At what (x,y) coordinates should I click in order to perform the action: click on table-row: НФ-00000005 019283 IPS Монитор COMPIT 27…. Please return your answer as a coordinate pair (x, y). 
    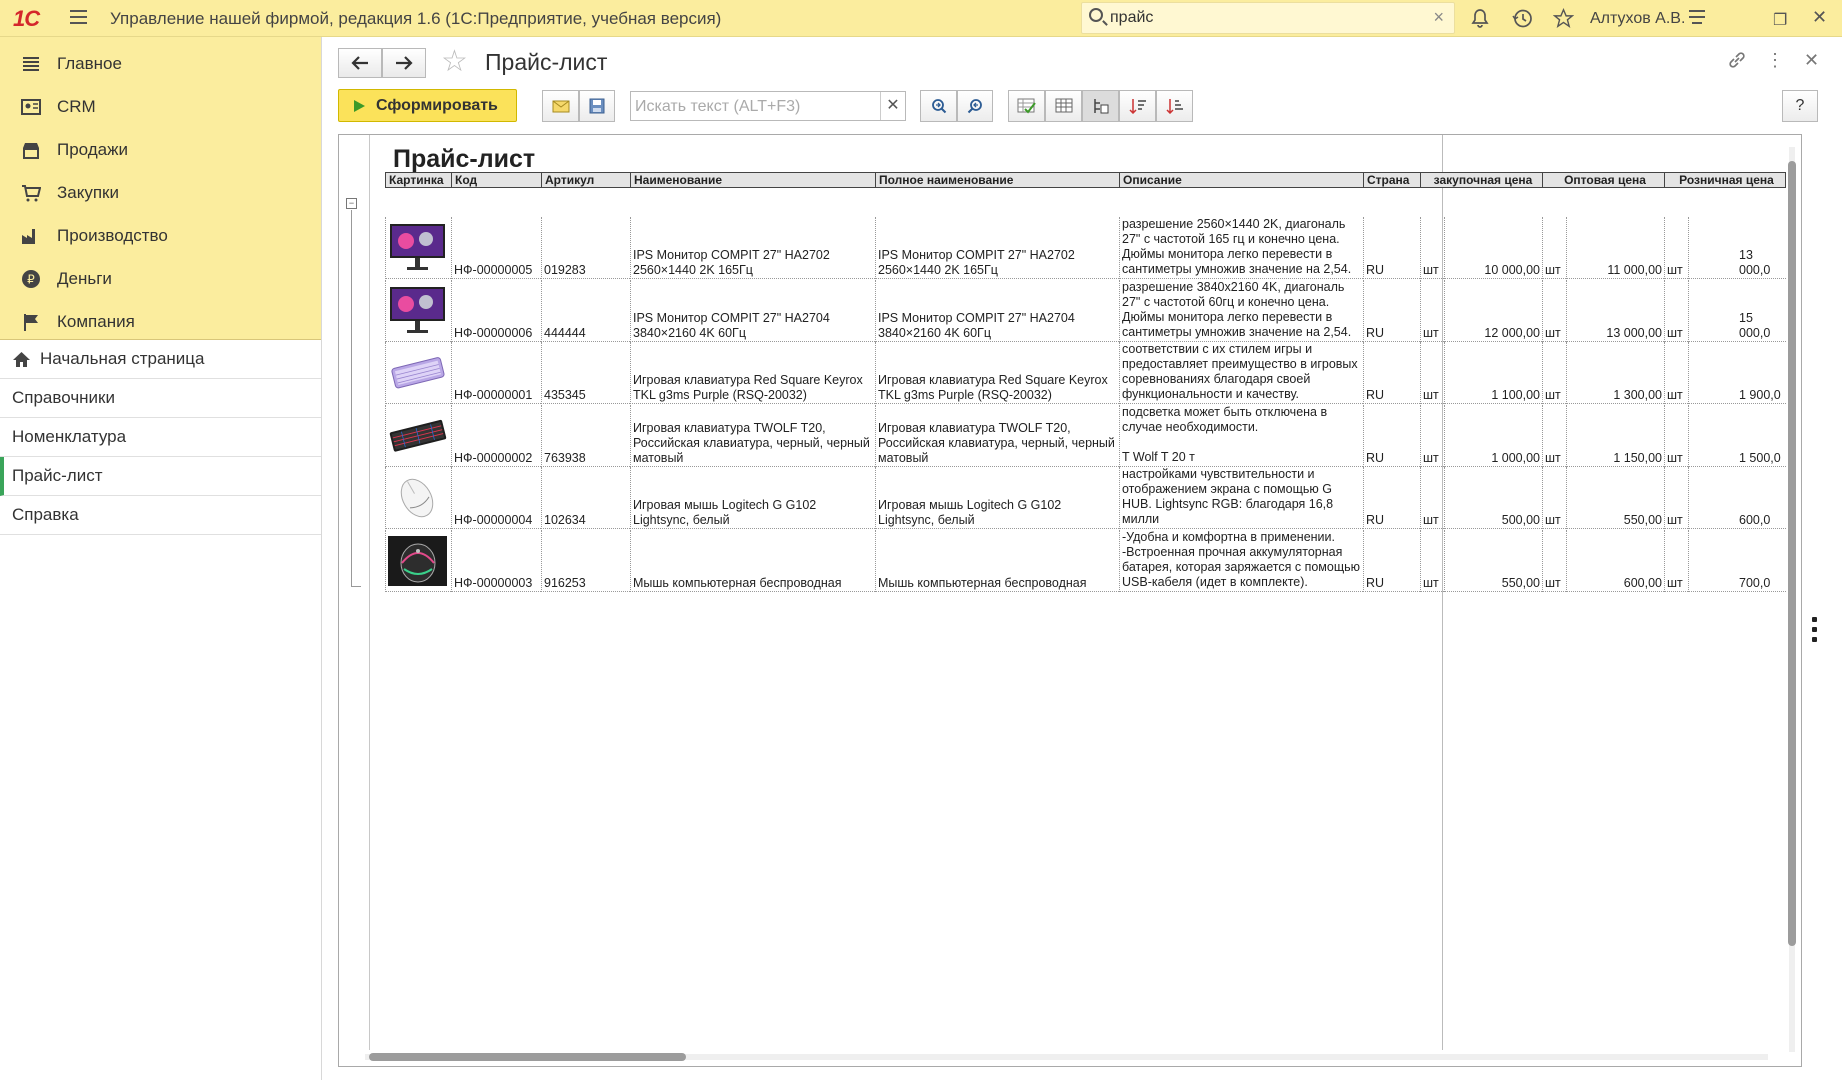
    Looking at the image, I should click on (1085, 248).